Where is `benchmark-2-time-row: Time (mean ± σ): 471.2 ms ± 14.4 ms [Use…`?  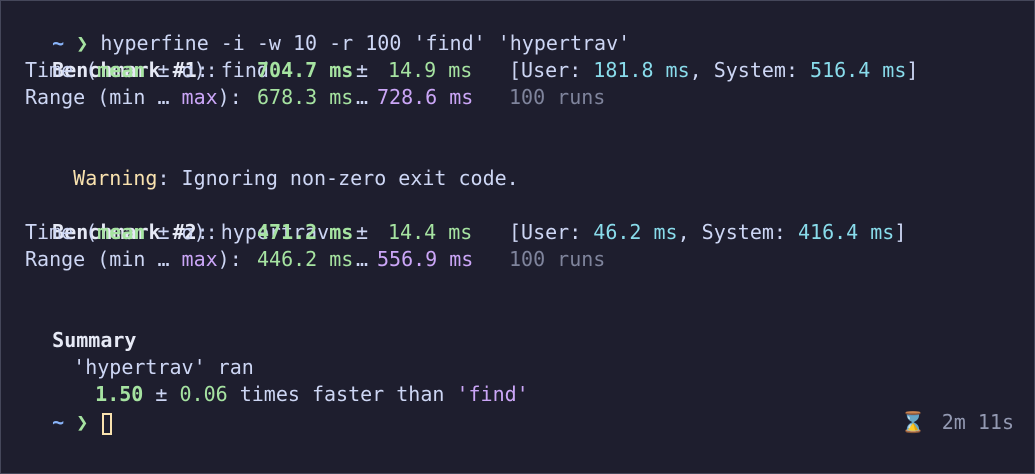
benchmark-2-time-row: Time (mean ± σ): 471.2 ms ± 14.4 ms [Use… is located at coordinates (525, 232).